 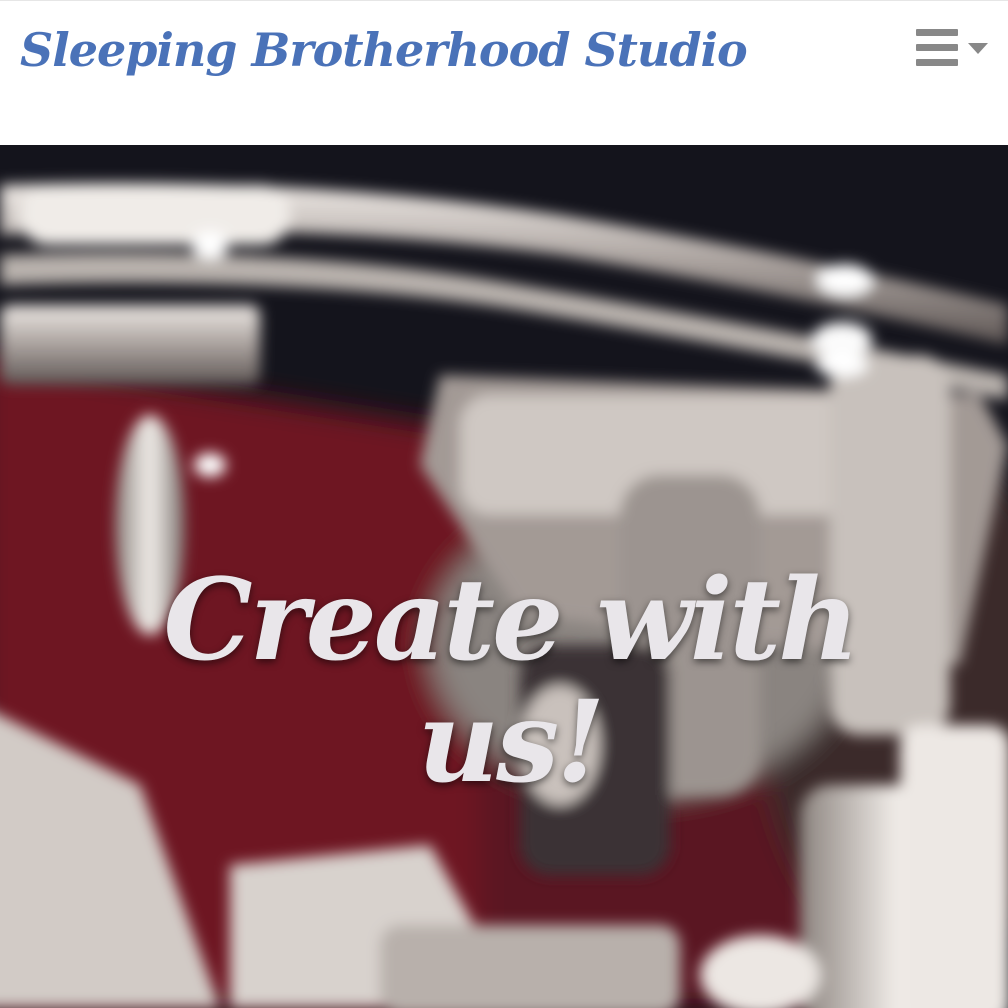 What do you see at coordinates (978, 48) in the screenshot?
I see `caret-down-icon` at bounding box center [978, 48].